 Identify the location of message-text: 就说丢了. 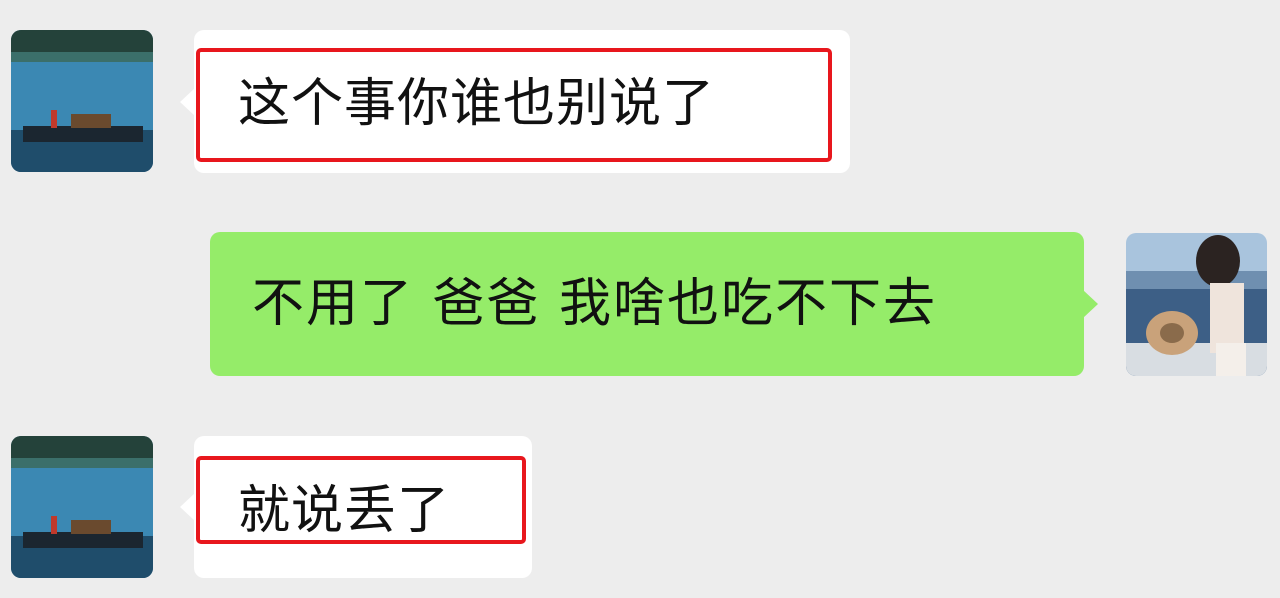
(344, 511).